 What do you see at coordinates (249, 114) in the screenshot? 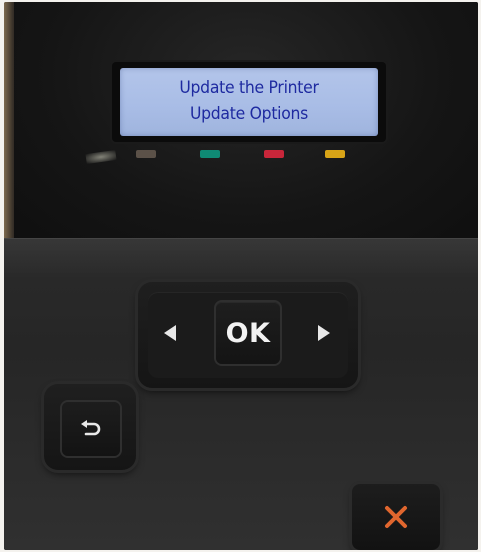
I see `display-line-2: Update Options` at bounding box center [249, 114].